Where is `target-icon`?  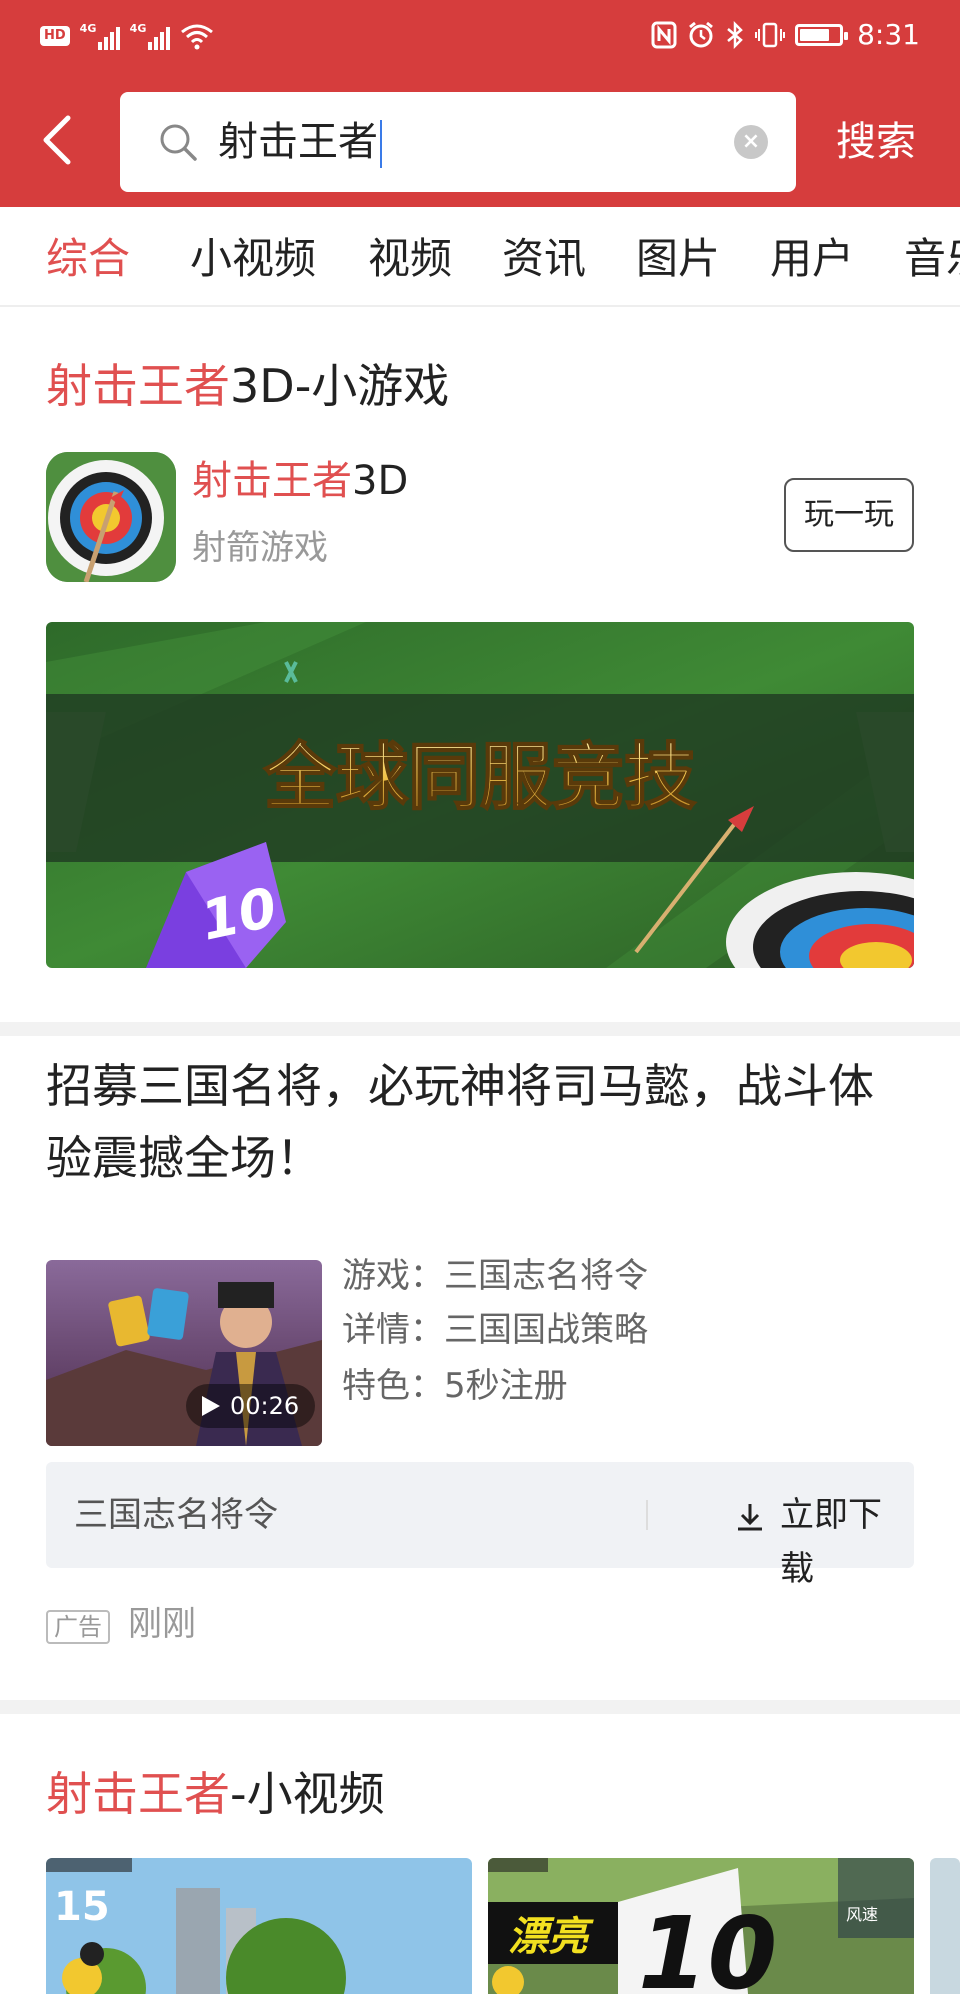 target-icon is located at coordinates (111, 517).